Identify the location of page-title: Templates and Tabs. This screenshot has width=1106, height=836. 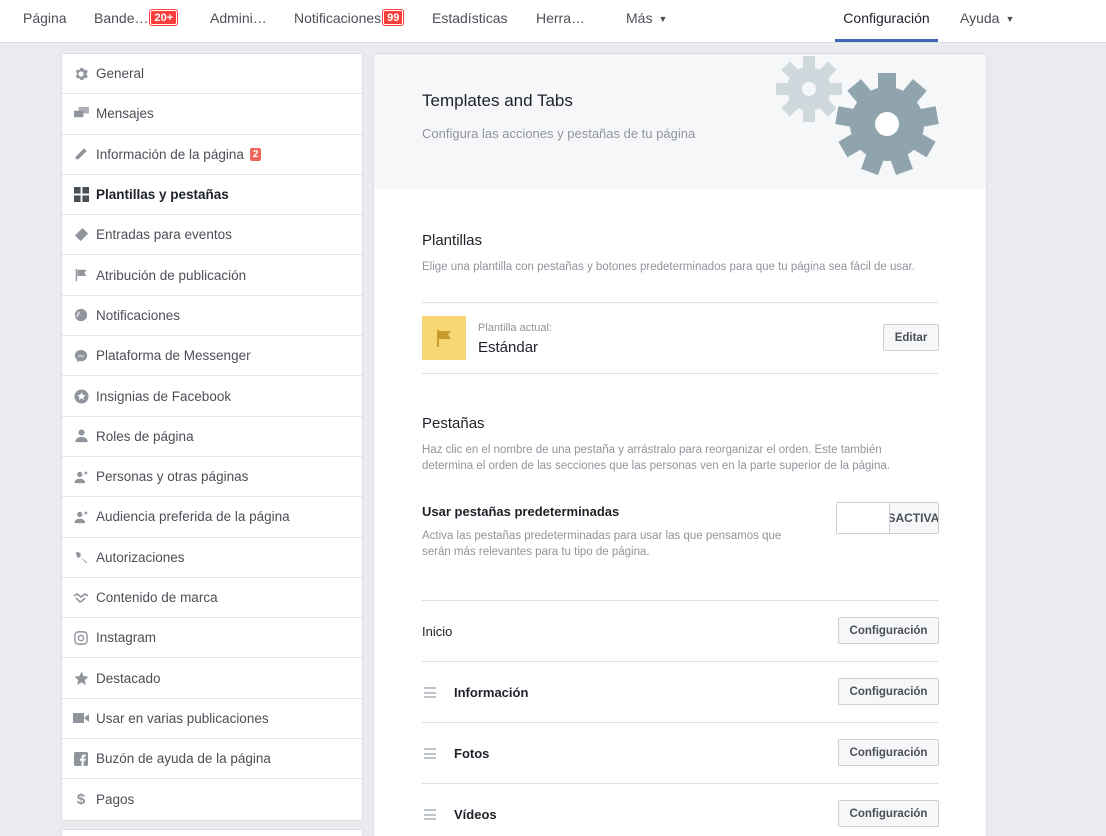
(497, 100).